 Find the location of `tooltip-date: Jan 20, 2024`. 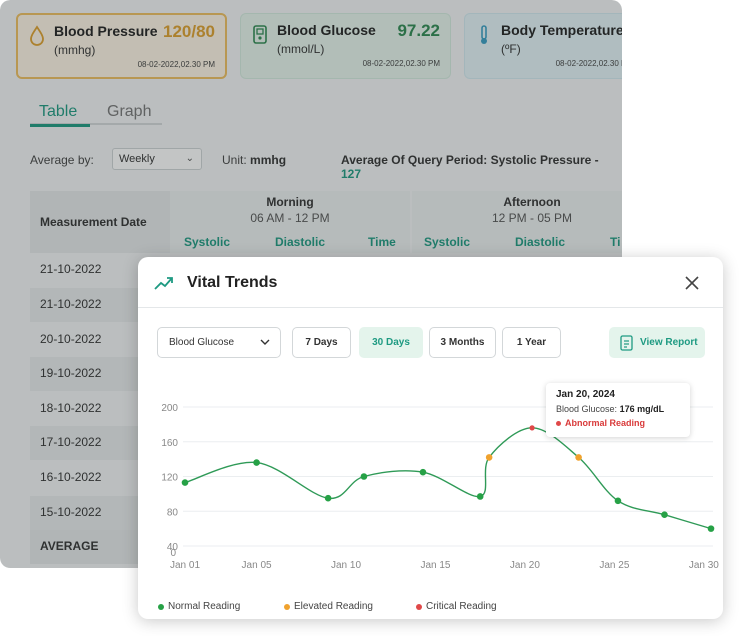

tooltip-date: Jan 20, 2024 is located at coordinates (585, 394).